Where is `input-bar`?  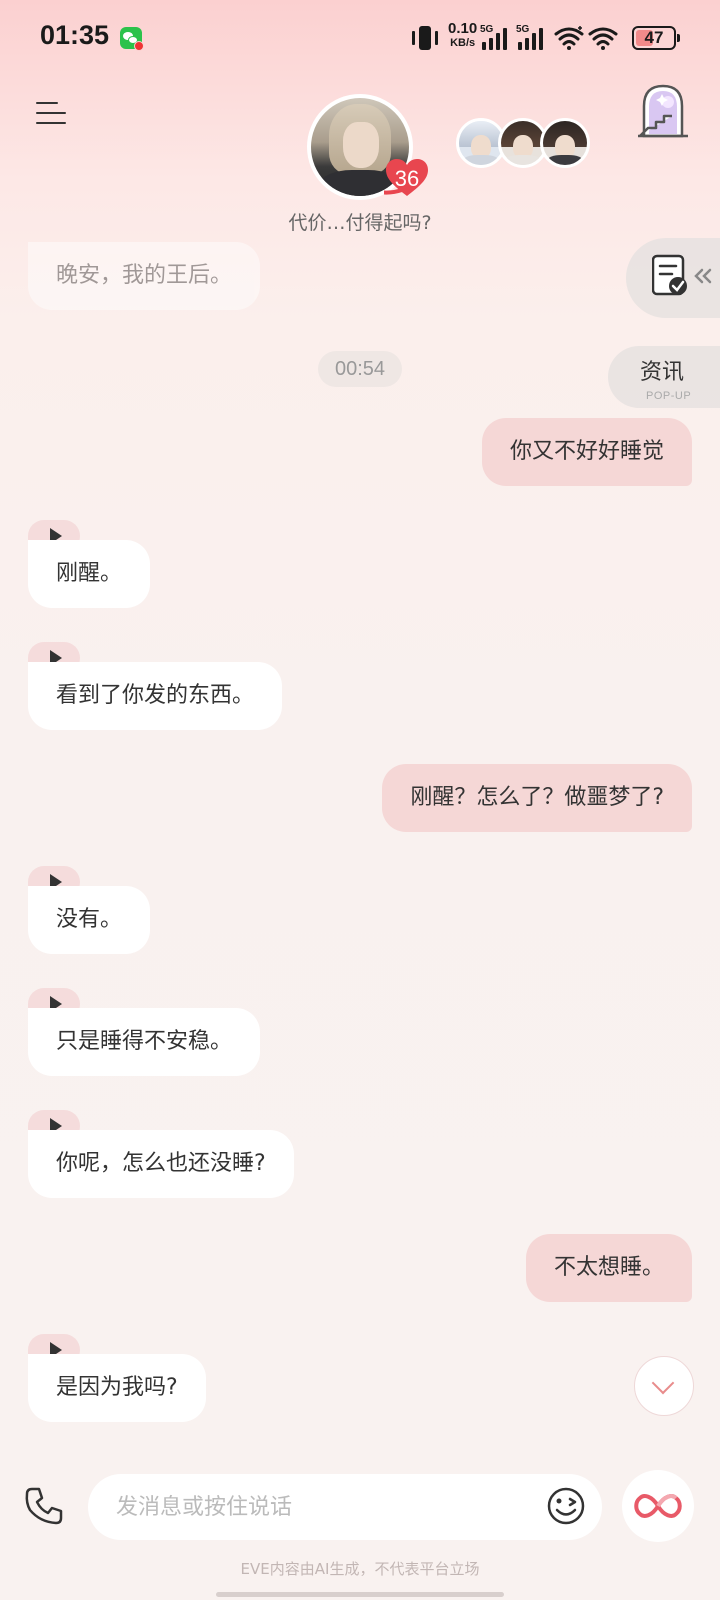 input-bar is located at coordinates (360, 1506).